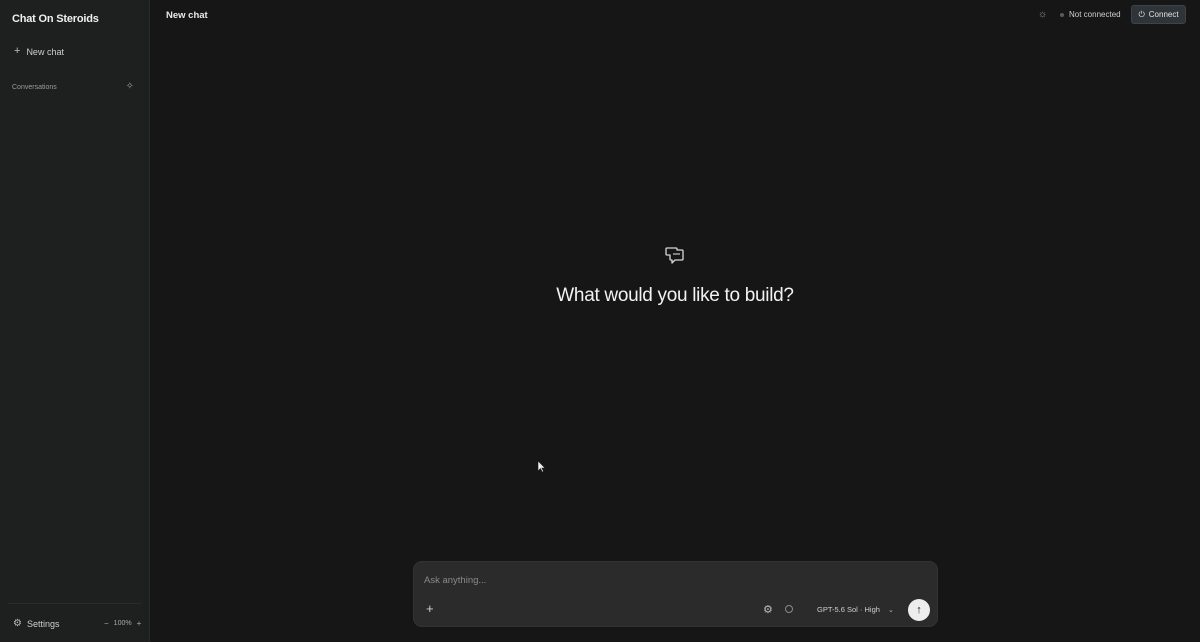 The height and width of the screenshot is (642, 1200). I want to click on connect-label: Connect, so click(1163, 14).